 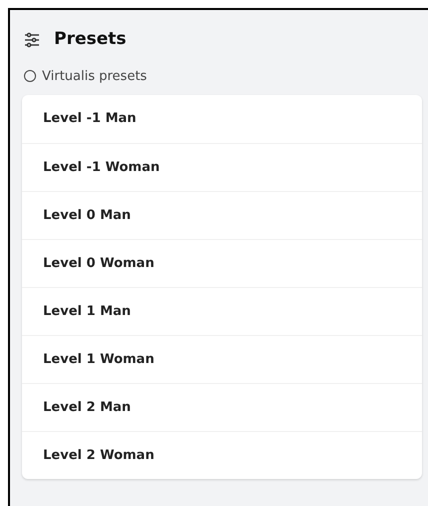 I want to click on preset-item: Level -1 Woman, so click(x=222, y=167).